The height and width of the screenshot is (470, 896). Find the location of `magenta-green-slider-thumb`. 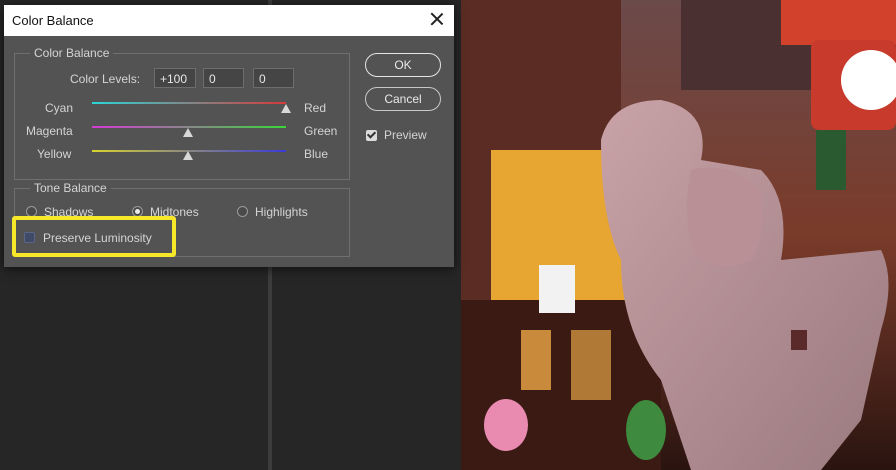

magenta-green-slider-thumb is located at coordinates (188, 132).